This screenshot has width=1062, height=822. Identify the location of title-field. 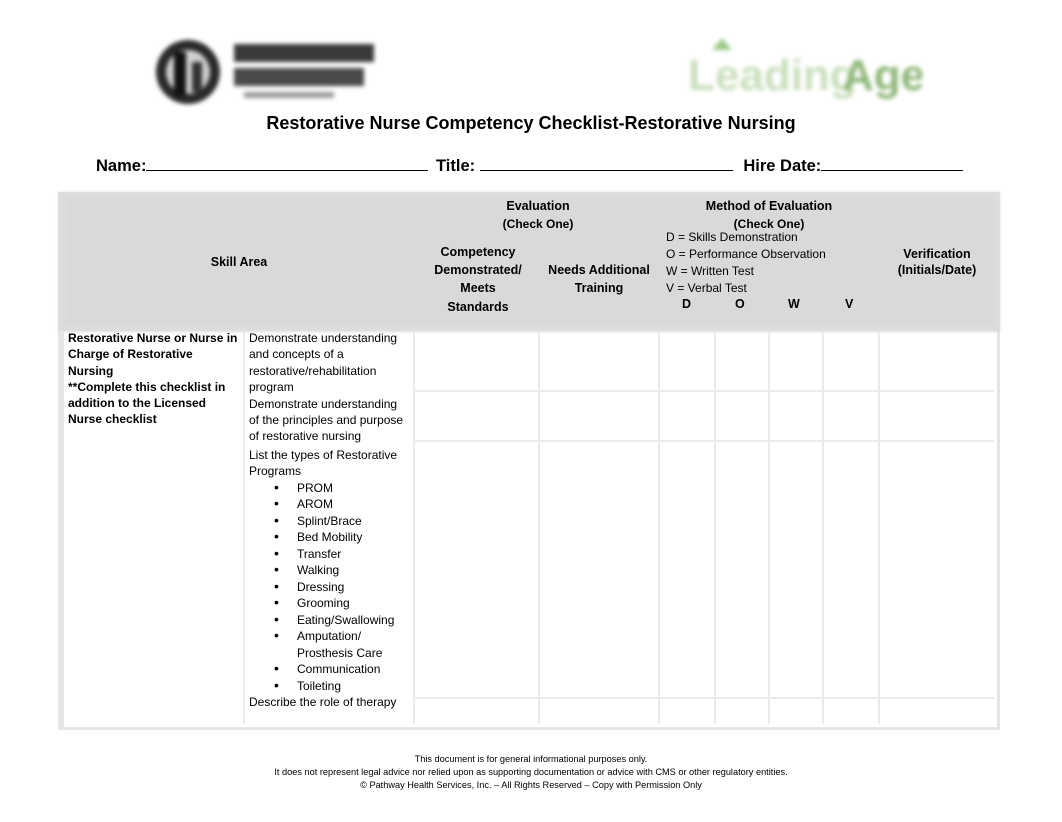
(606, 163).